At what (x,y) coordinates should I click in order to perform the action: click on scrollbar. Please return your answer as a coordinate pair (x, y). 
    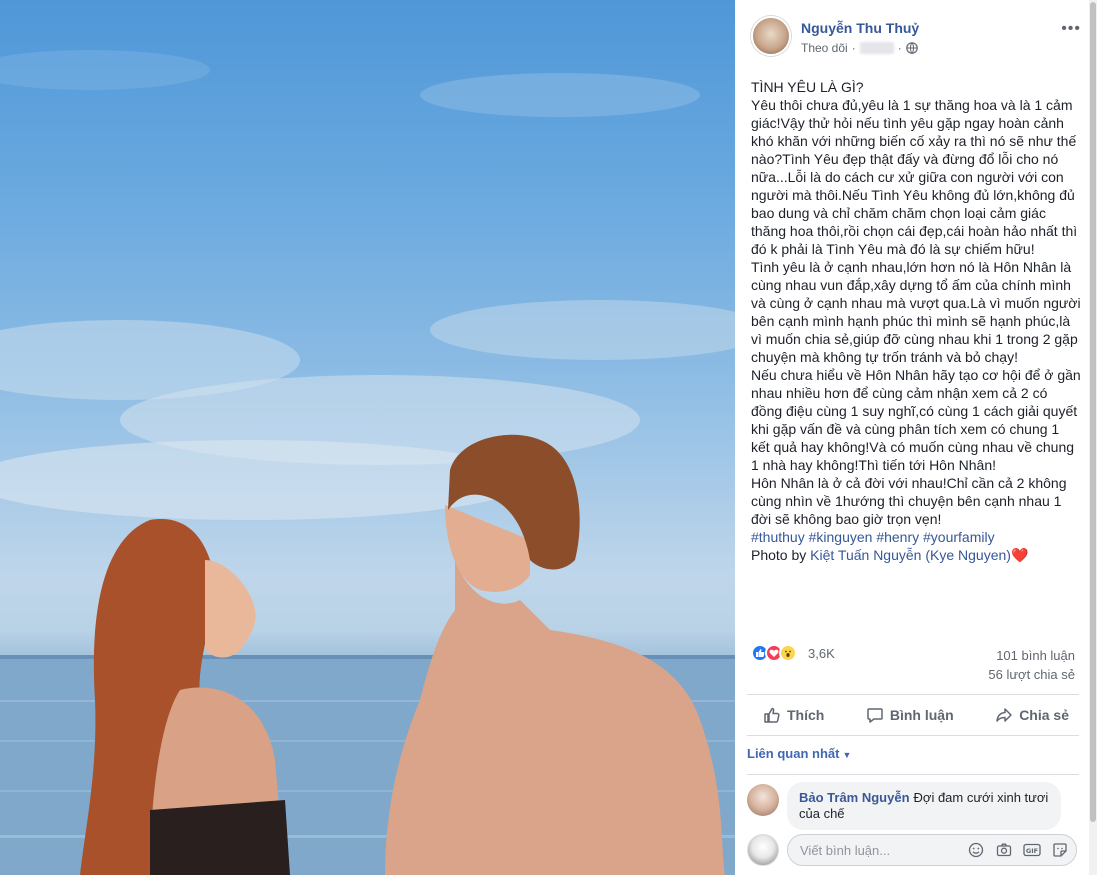
    Looking at the image, I should click on (1093, 437).